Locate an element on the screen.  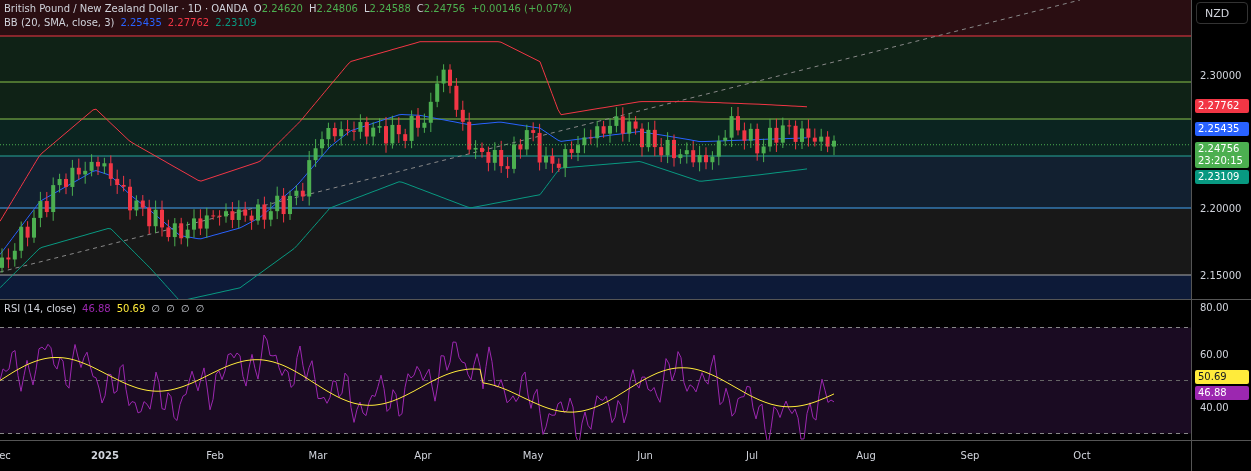
ohlc-value: H2.24806 is located at coordinates (333, 8).